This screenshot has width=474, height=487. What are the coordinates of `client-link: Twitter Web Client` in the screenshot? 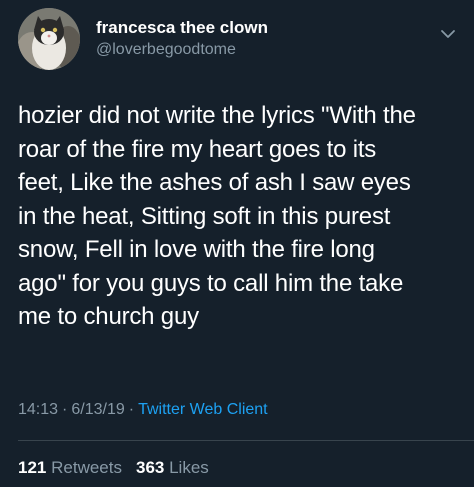 It's located at (203, 409).